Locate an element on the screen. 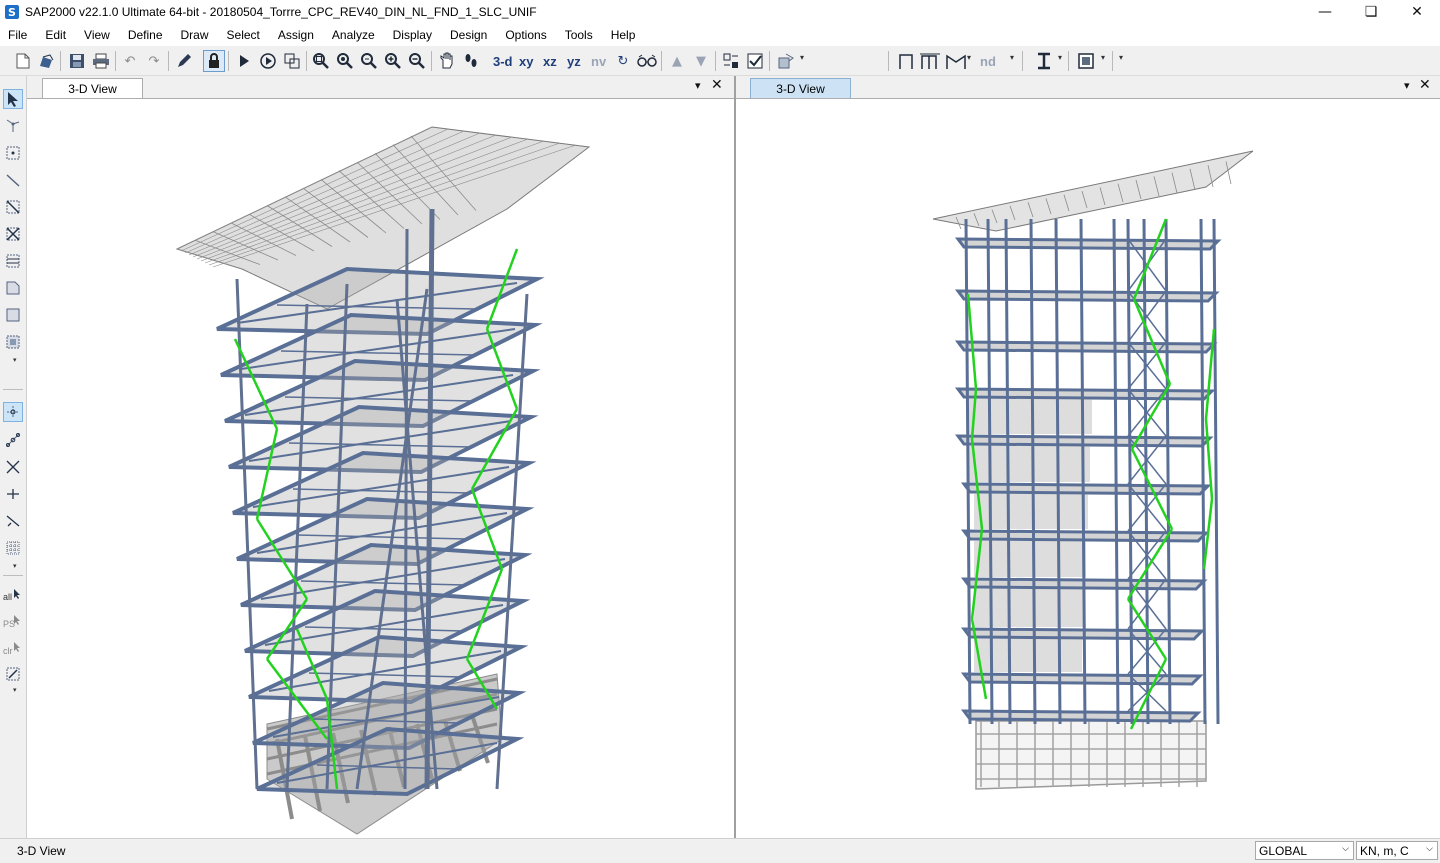 The width and height of the screenshot is (1440, 863). left-toolbar: ▾ ▾ all PS clr ▾ is located at coordinates (13, 457).